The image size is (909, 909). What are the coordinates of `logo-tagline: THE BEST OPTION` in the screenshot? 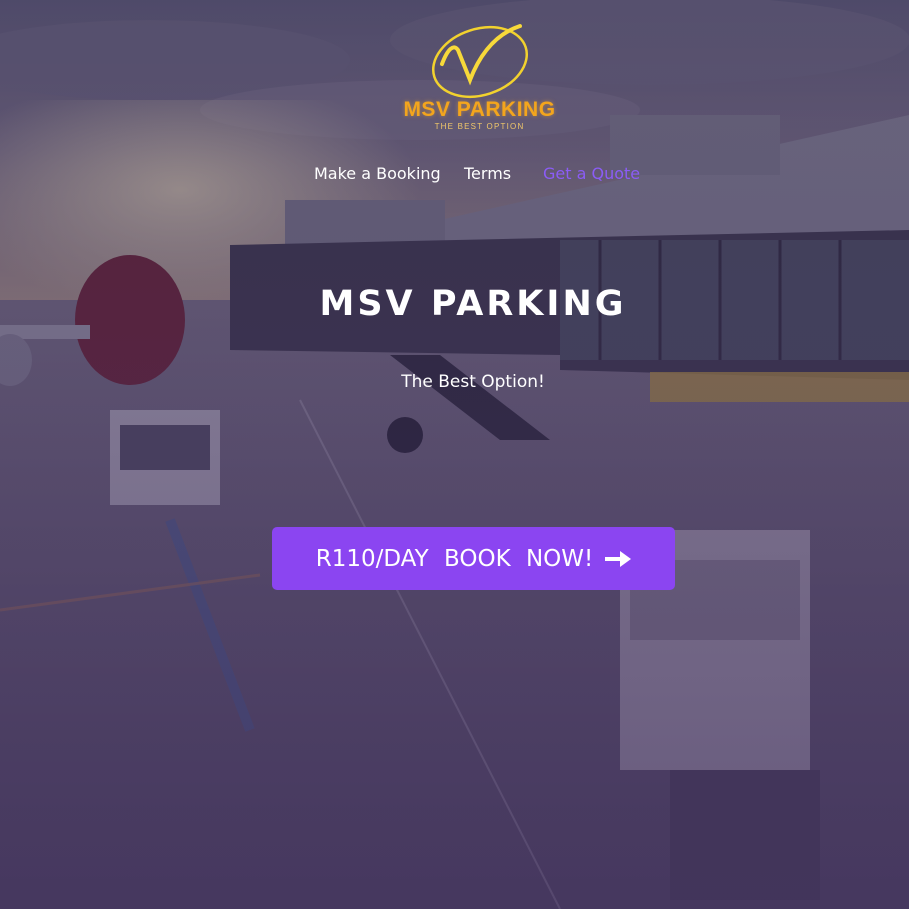 It's located at (479, 126).